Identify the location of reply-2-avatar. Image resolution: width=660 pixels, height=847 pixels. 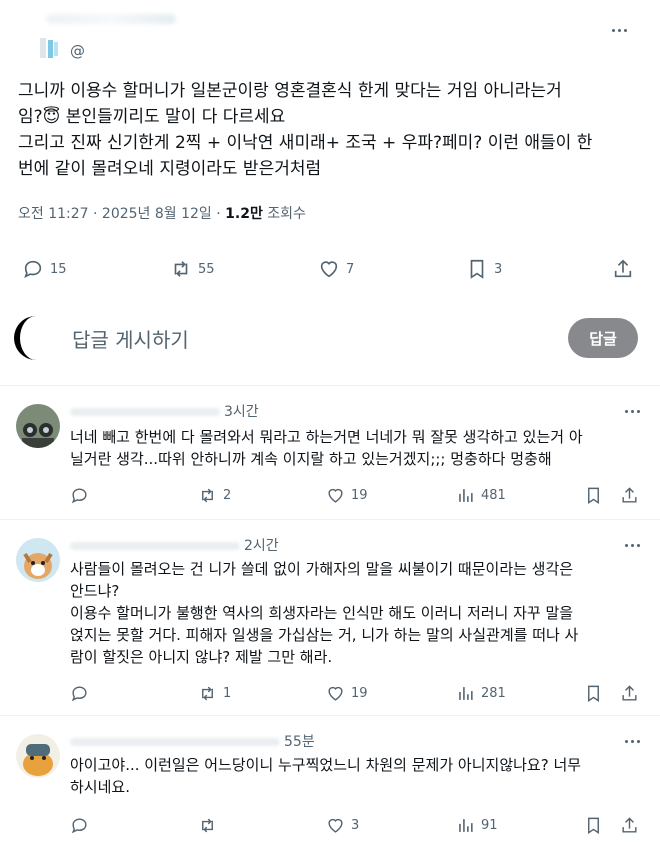
(38, 560).